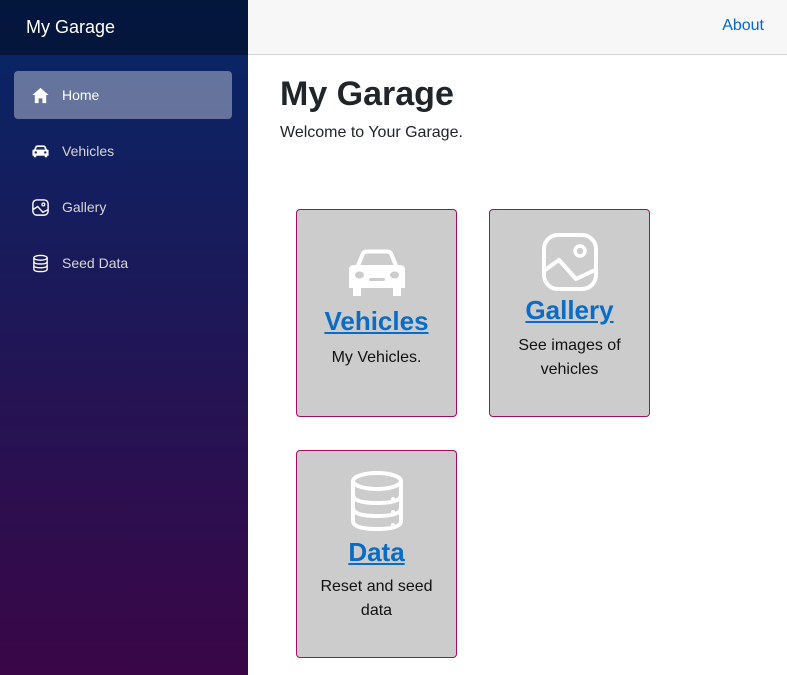 The height and width of the screenshot is (675, 787). What do you see at coordinates (367, 94) in the screenshot?
I see `page-title: My Garage` at bounding box center [367, 94].